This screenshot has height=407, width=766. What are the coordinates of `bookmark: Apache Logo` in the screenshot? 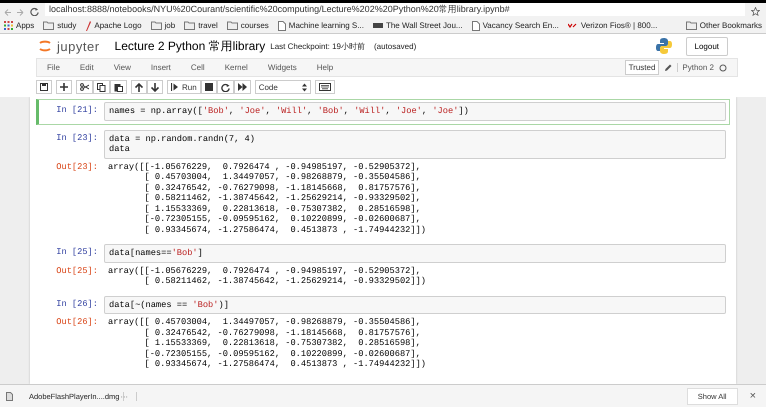 It's located at (113, 25).